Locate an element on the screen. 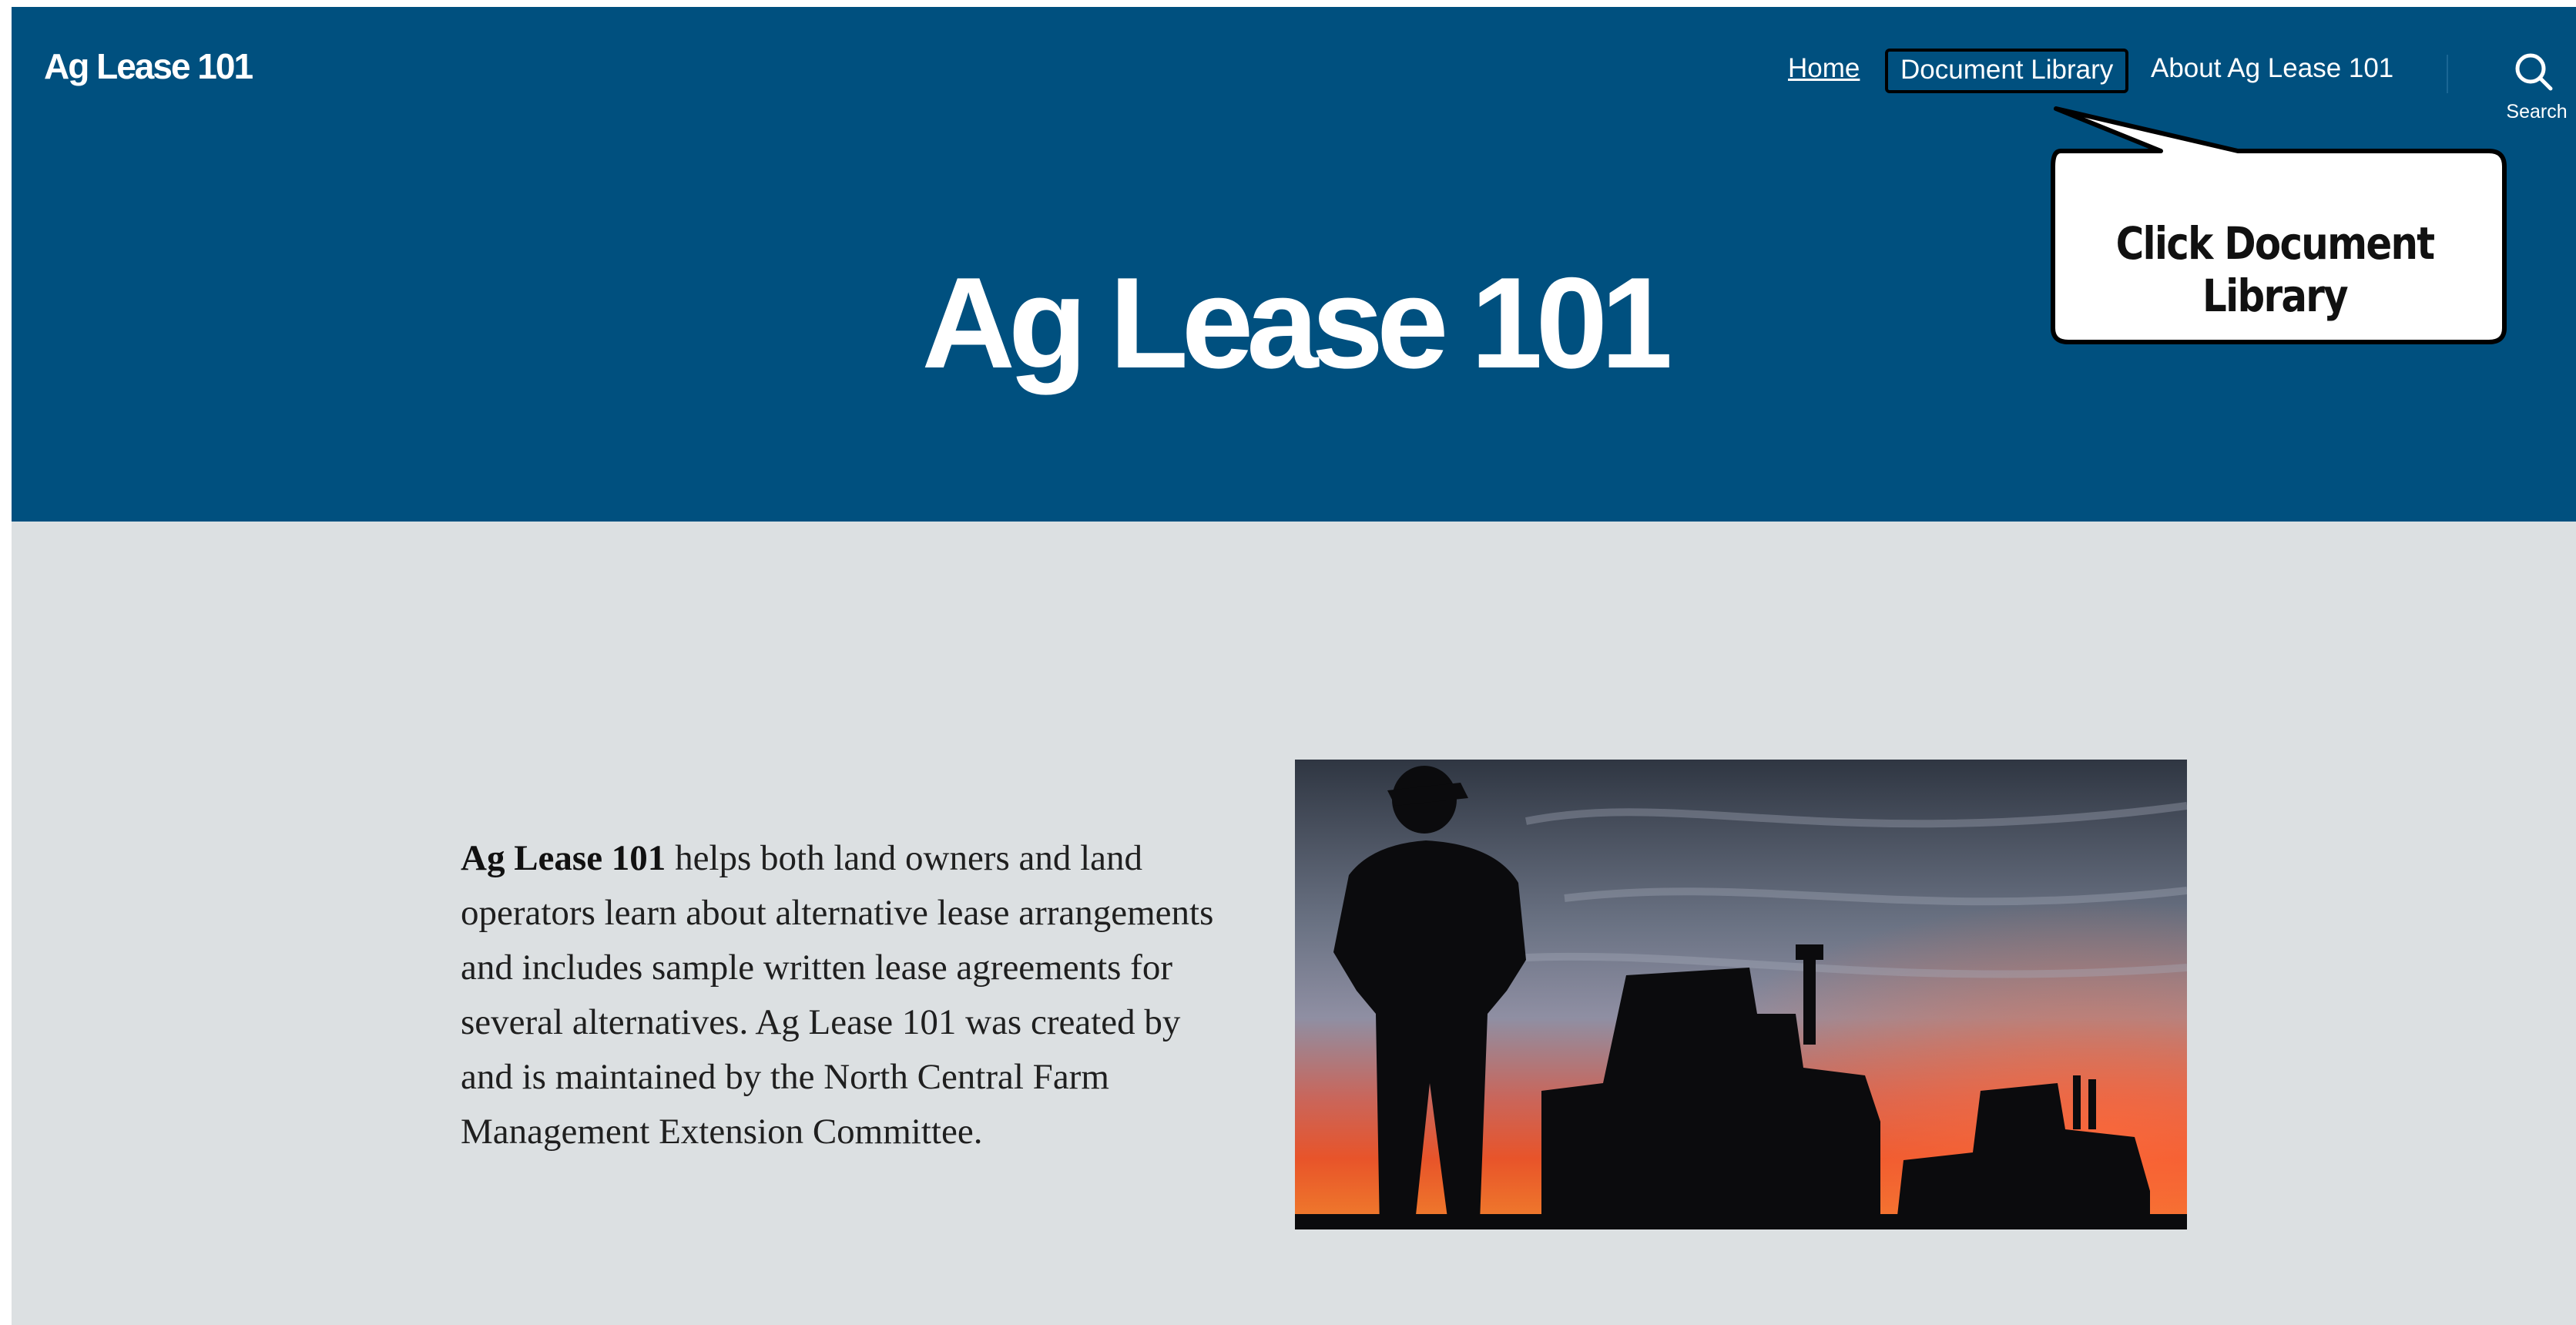  nav-document-library-link: Document Library is located at coordinates (2007, 71).